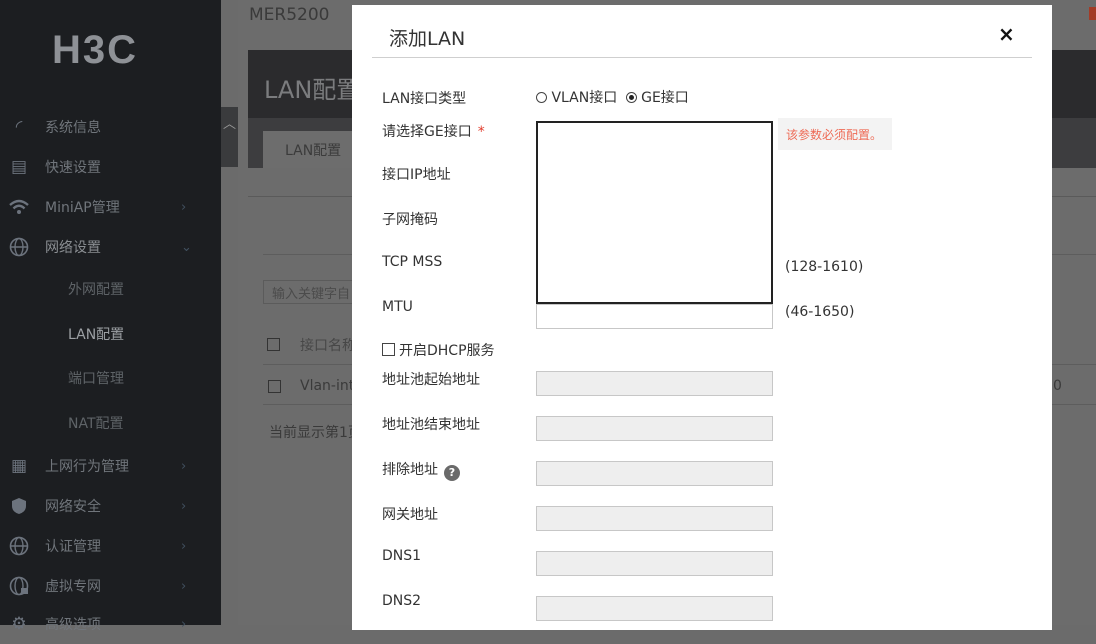 The height and width of the screenshot is (644, 1096). I want to click on sidebar-item-label: 网络设置, so click(73, 248).